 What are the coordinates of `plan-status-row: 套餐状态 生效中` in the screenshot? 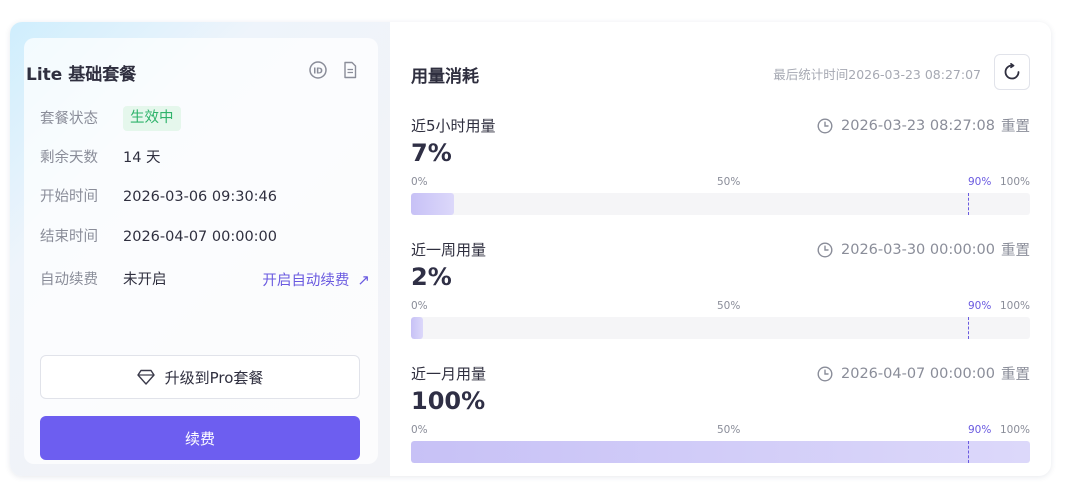 It's located at (205, 118).